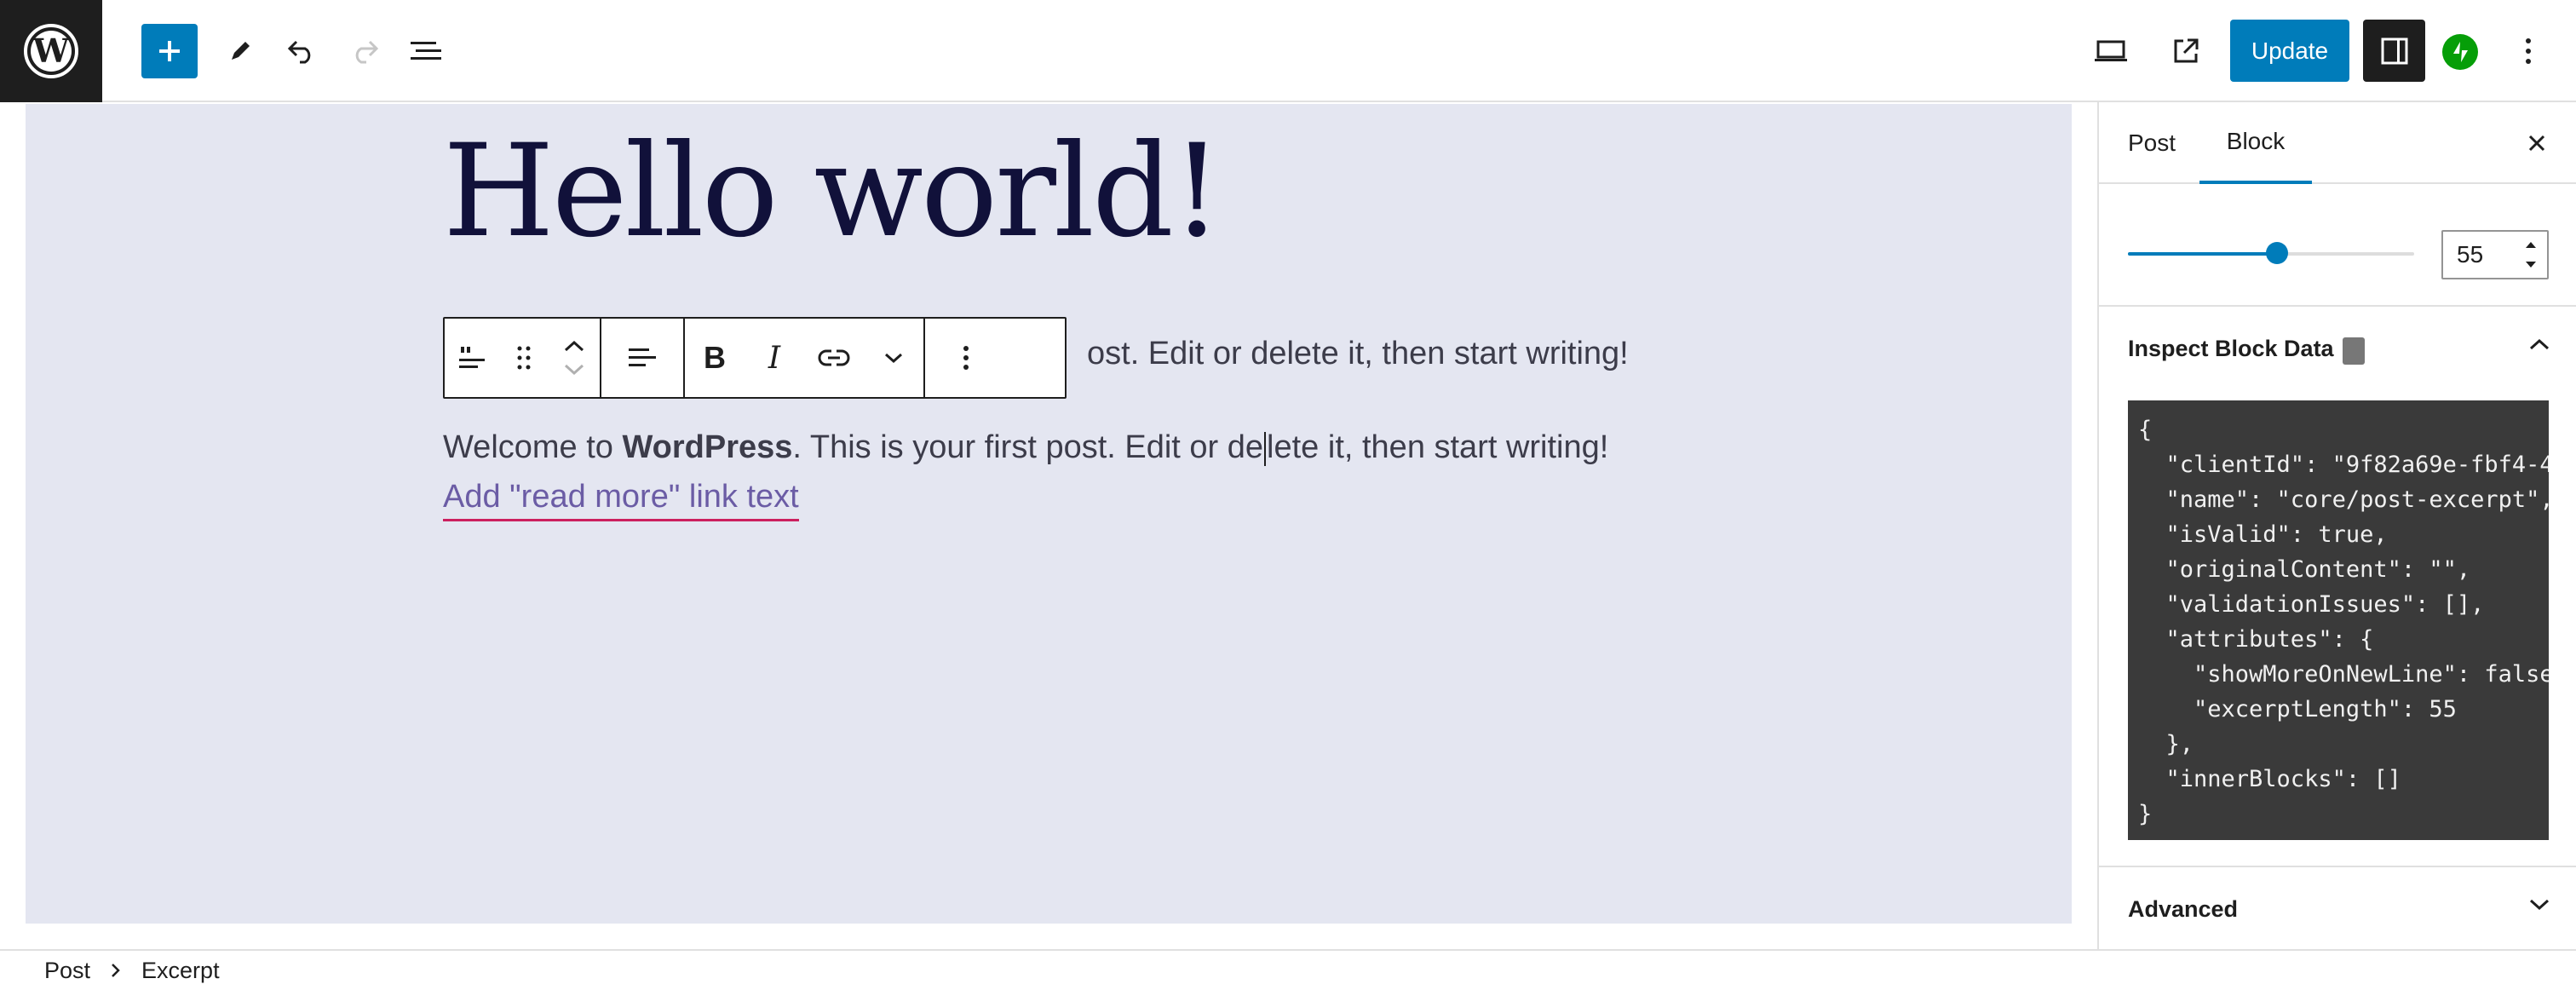 The width and height of the screenshot is (2576, 990). I want to click on code-line: "innerBlocks": [], so click(2270, 779).